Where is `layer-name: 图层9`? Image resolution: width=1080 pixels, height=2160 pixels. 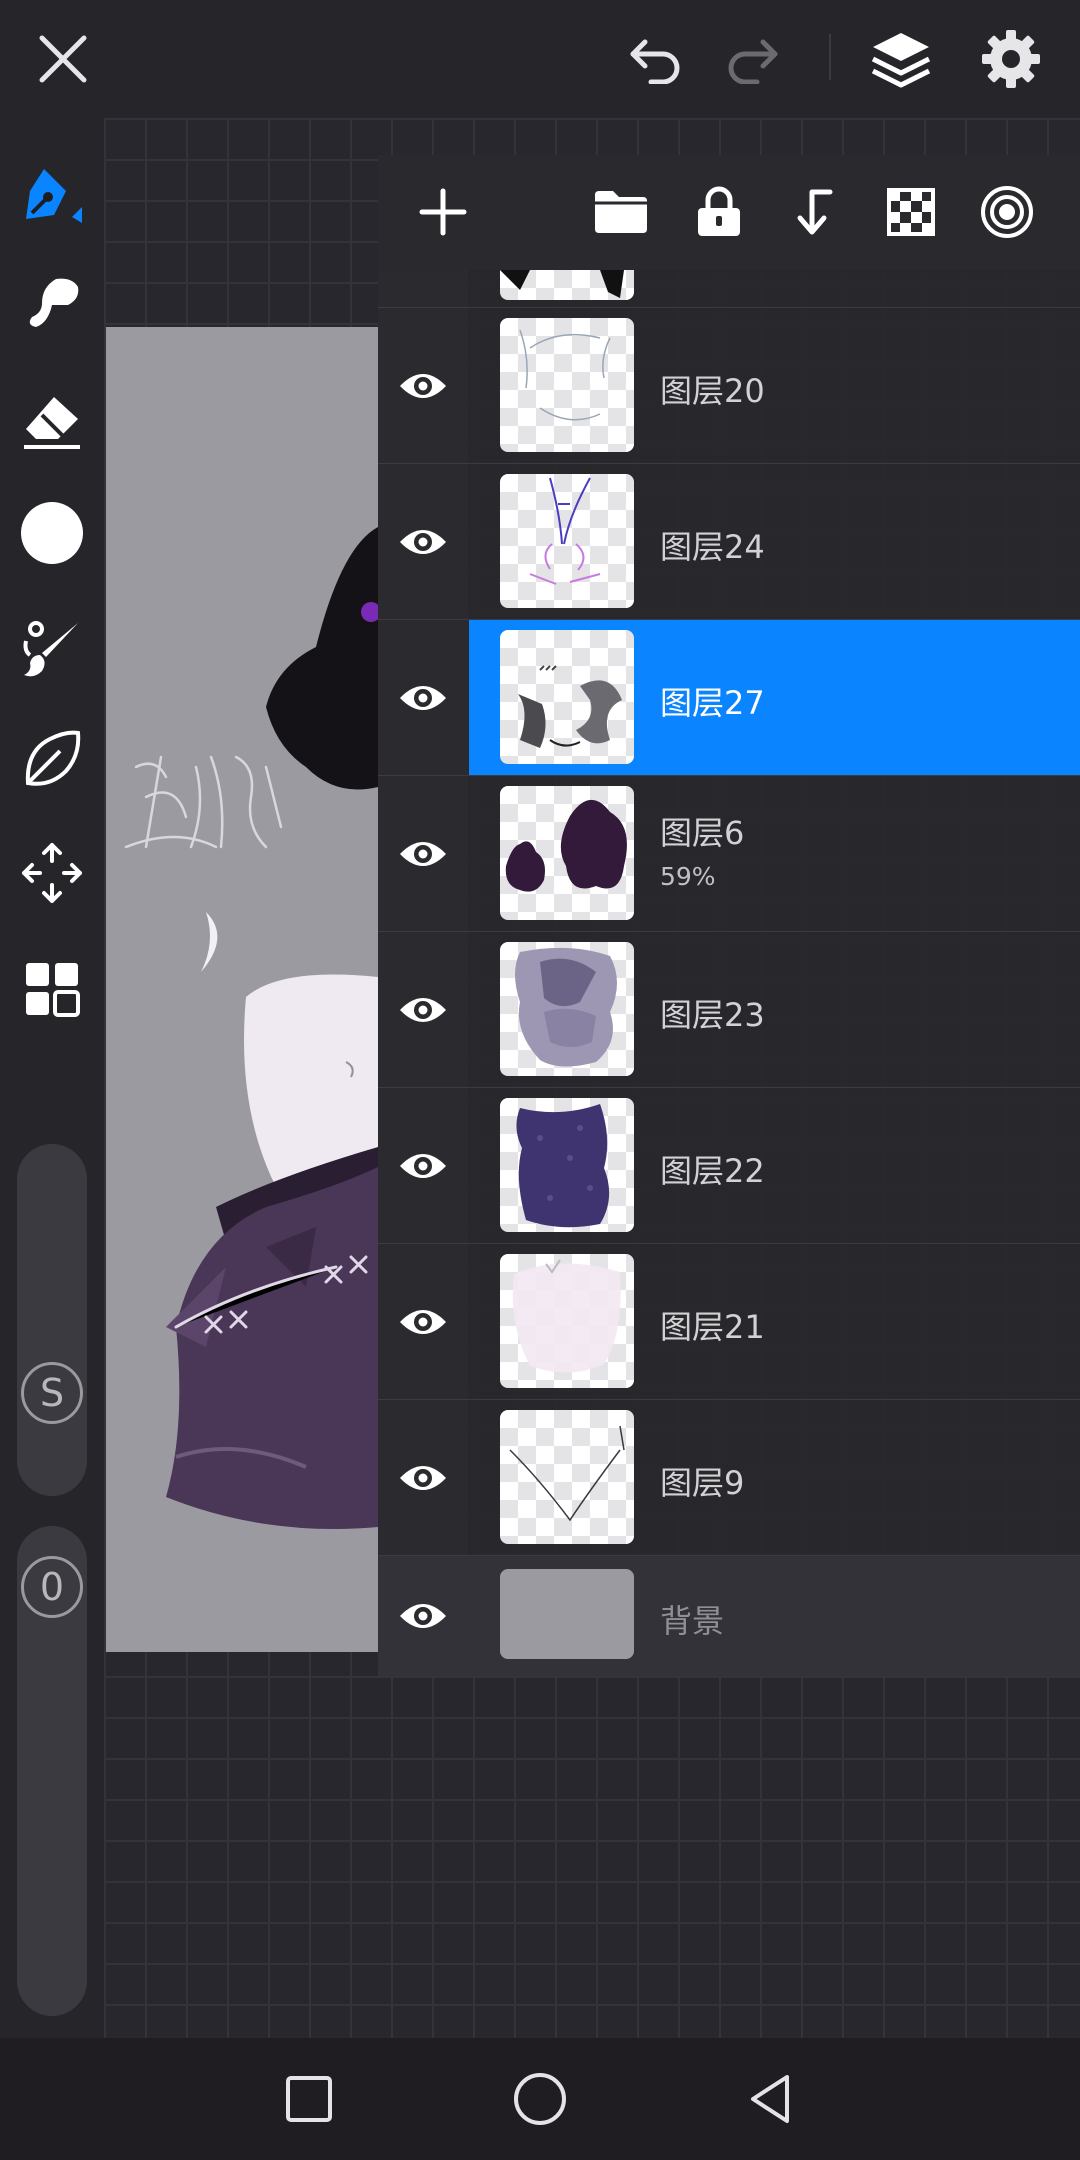
layer-name: 图层9 is located at coordinates (702, 1483).